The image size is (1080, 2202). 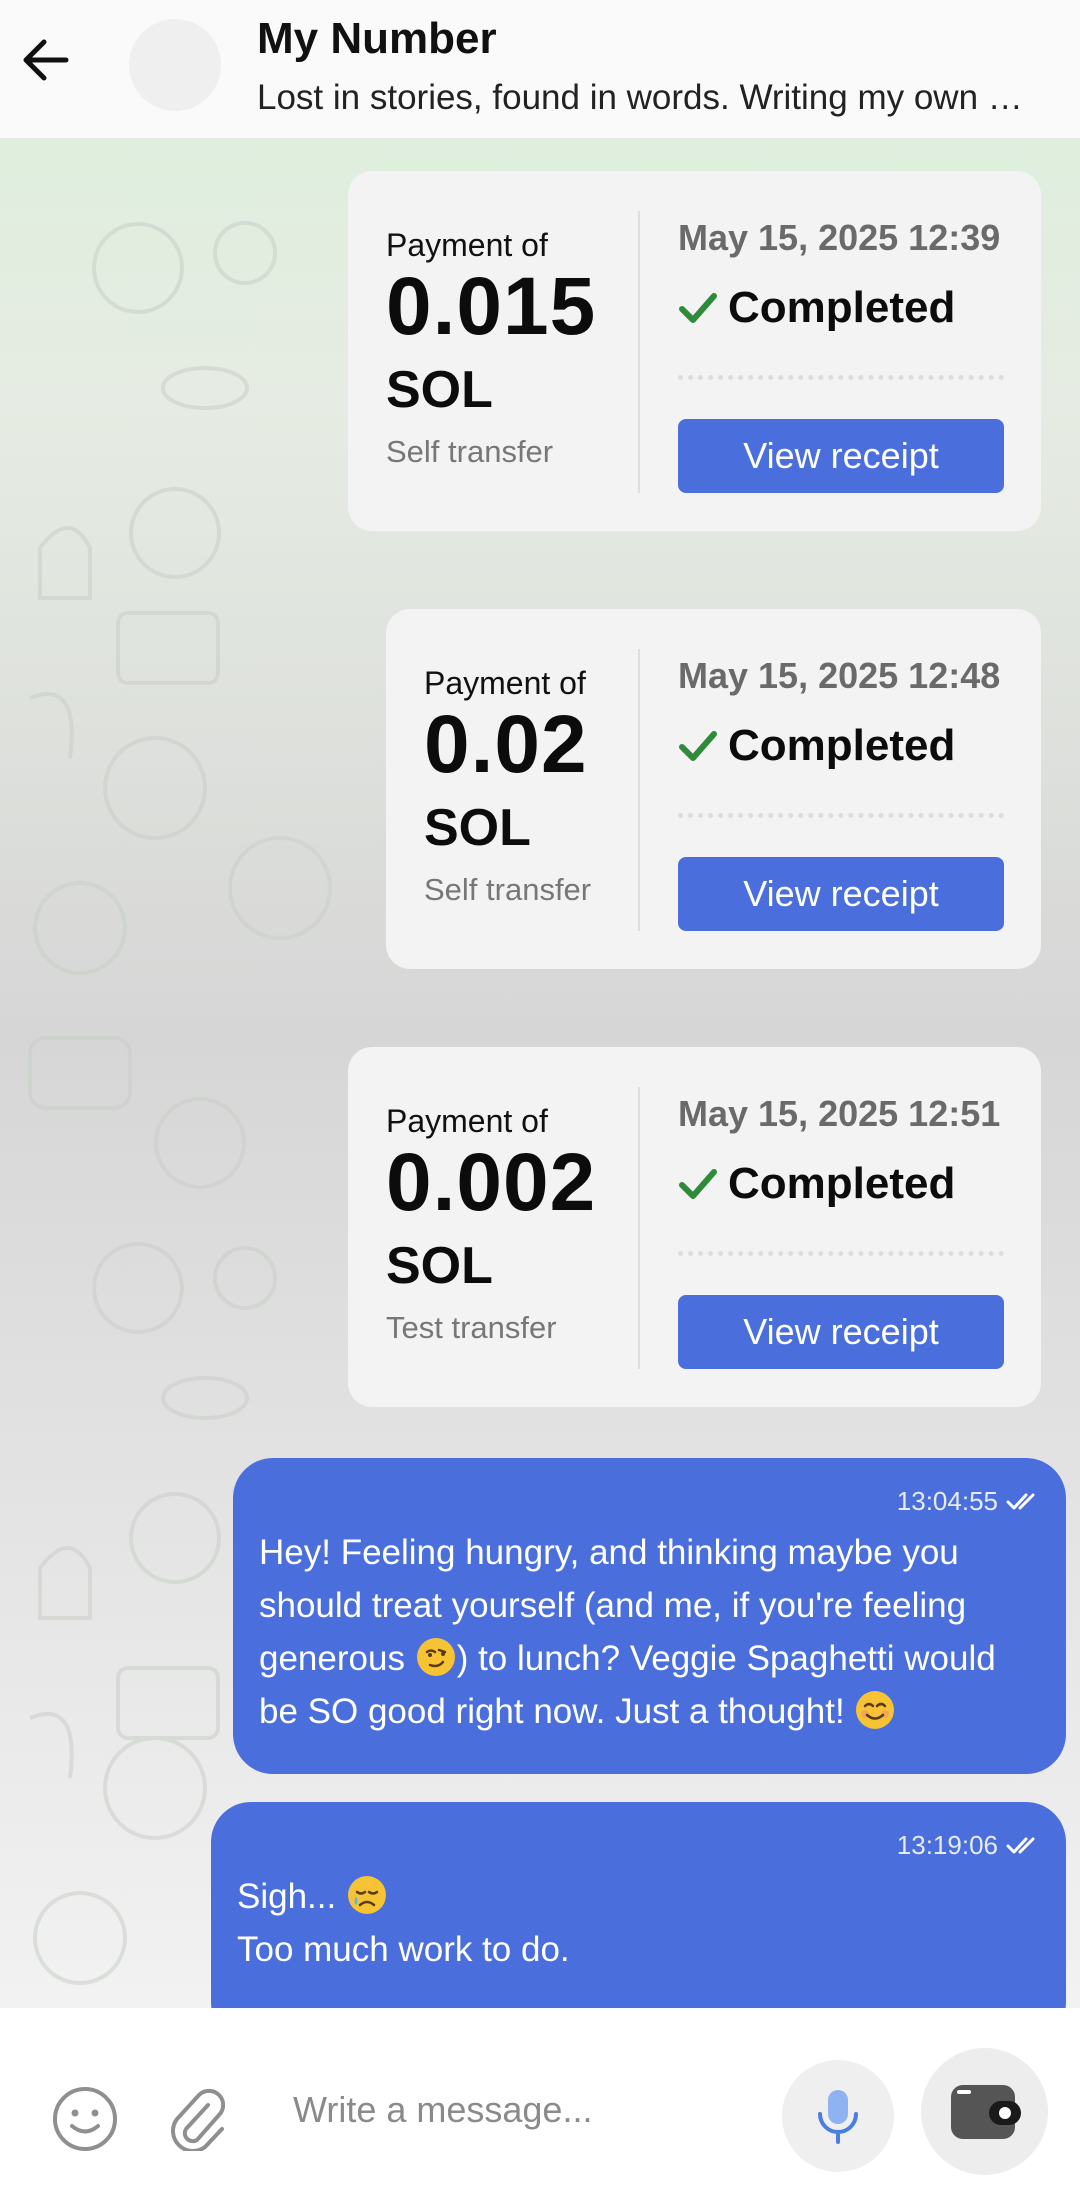 I want to click on wallet-button, so click(x=984, y=2111).